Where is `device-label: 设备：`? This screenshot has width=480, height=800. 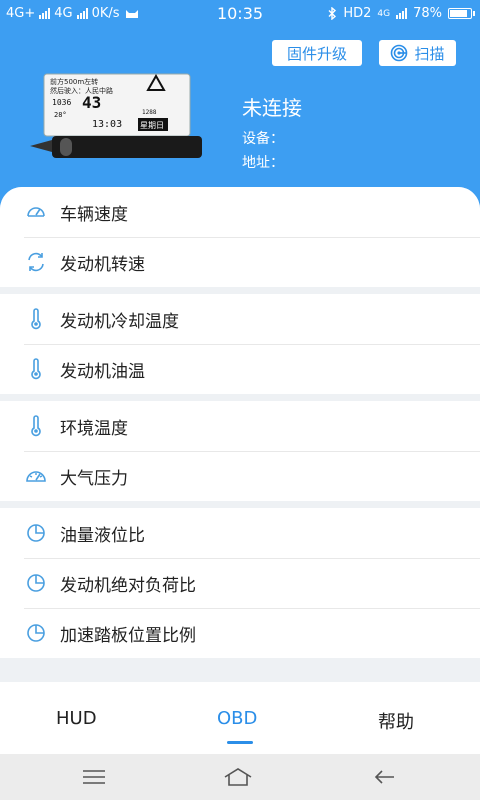 device-label: 设备： is located at coordinates (263, 139).